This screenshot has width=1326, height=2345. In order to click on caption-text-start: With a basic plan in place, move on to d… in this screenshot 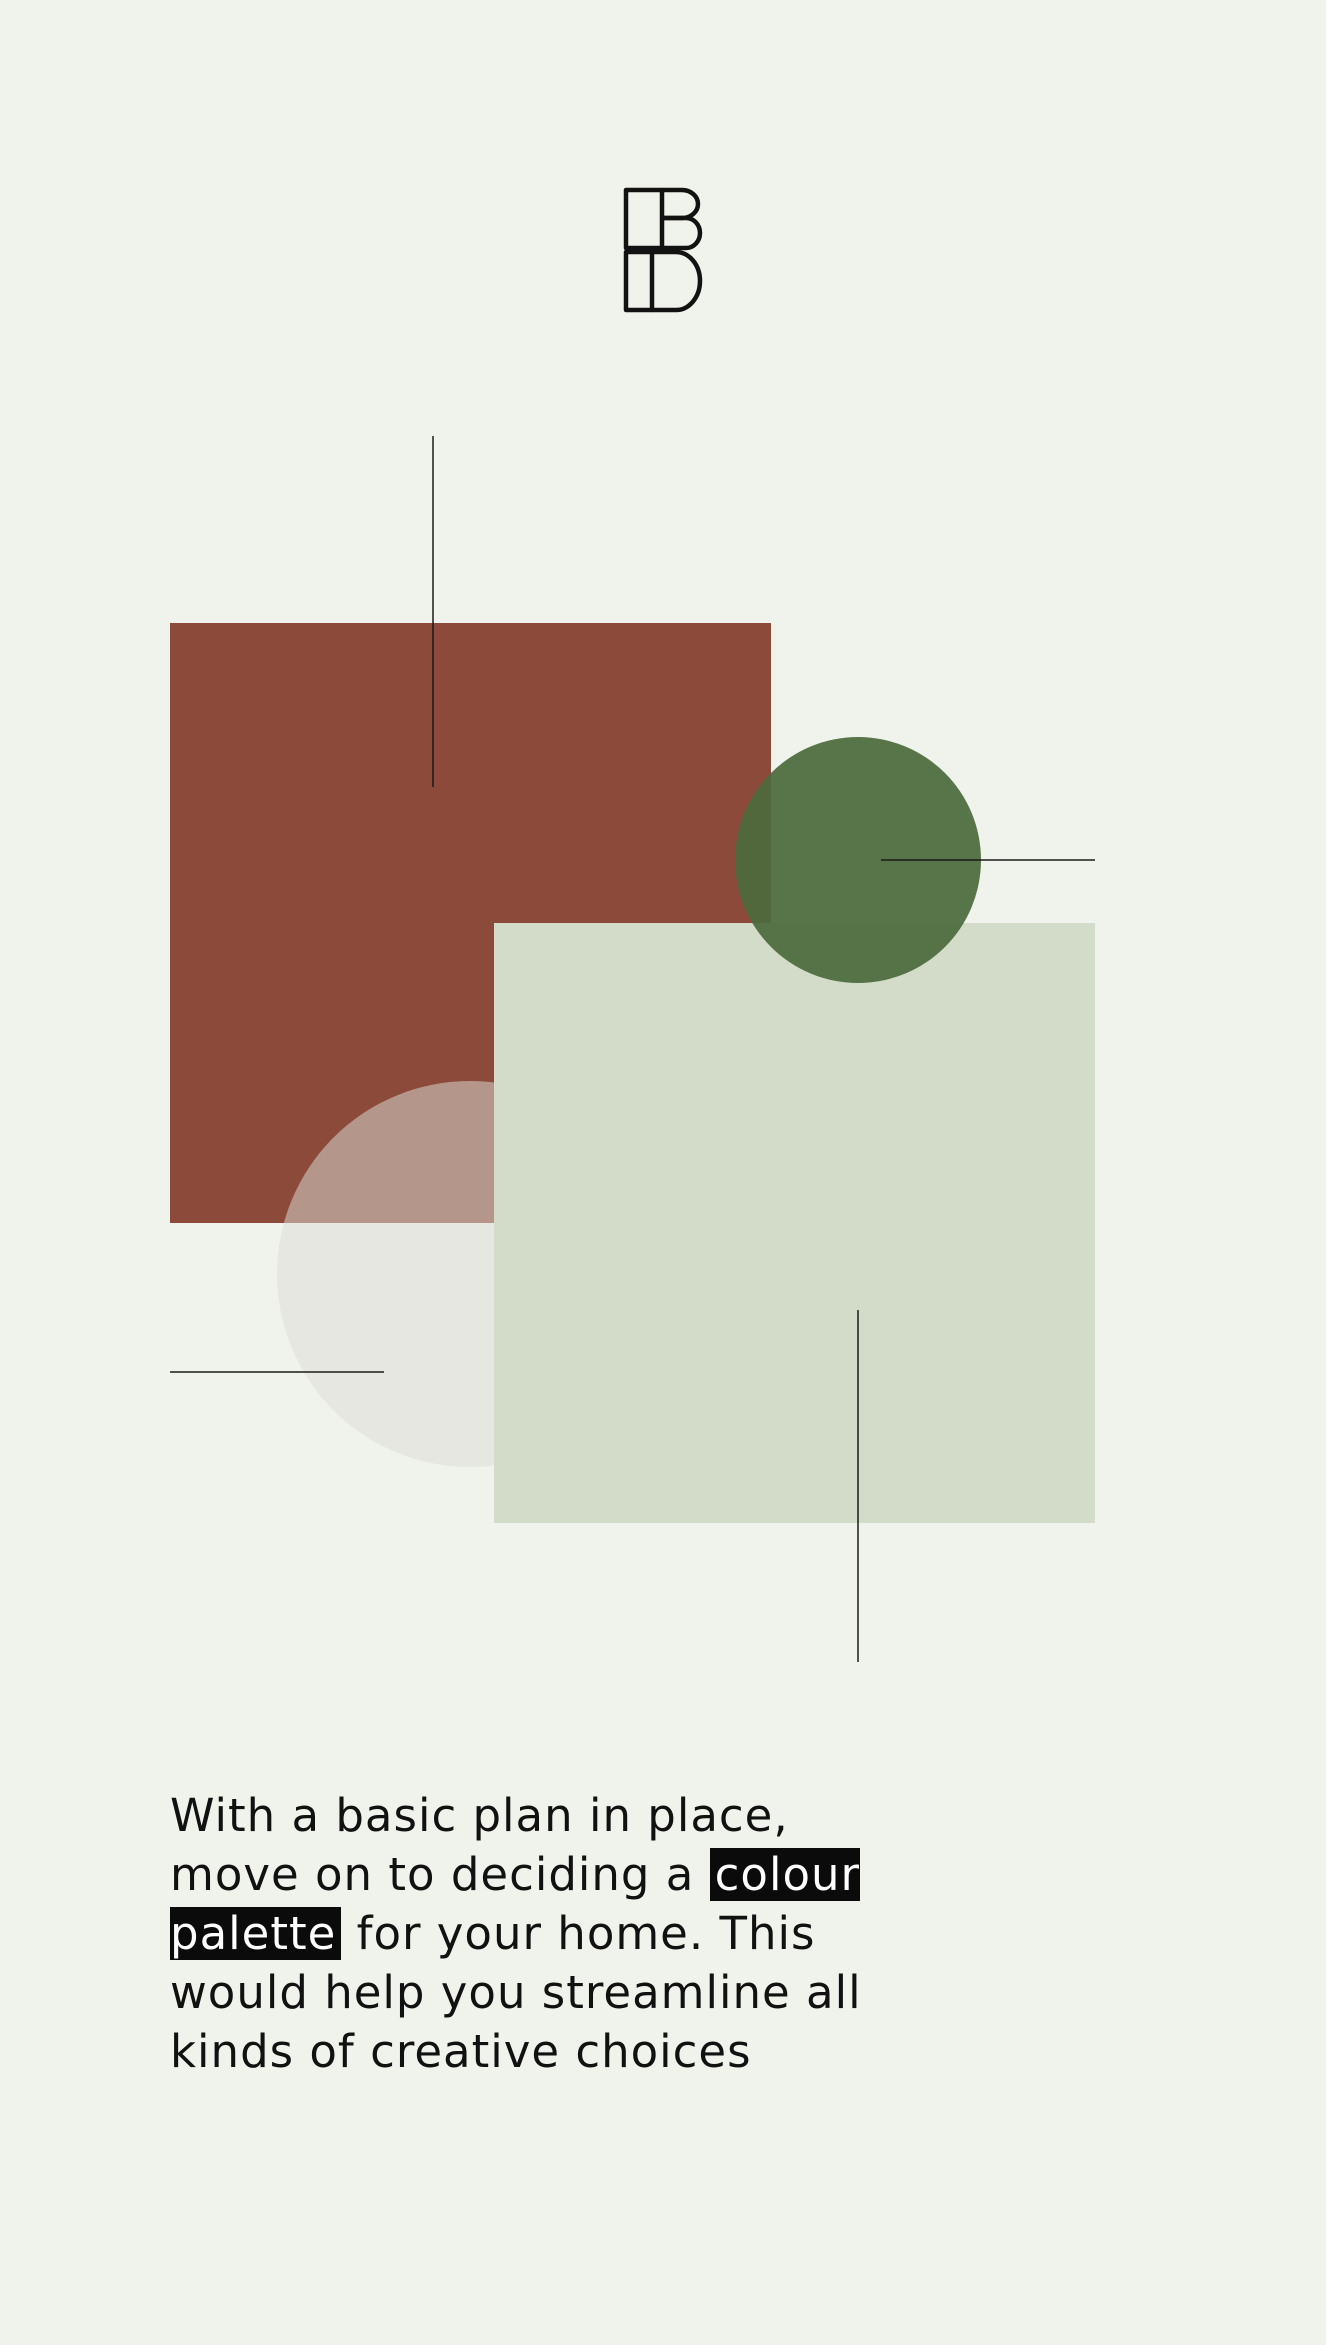, I will do `click(479, 1845)`.